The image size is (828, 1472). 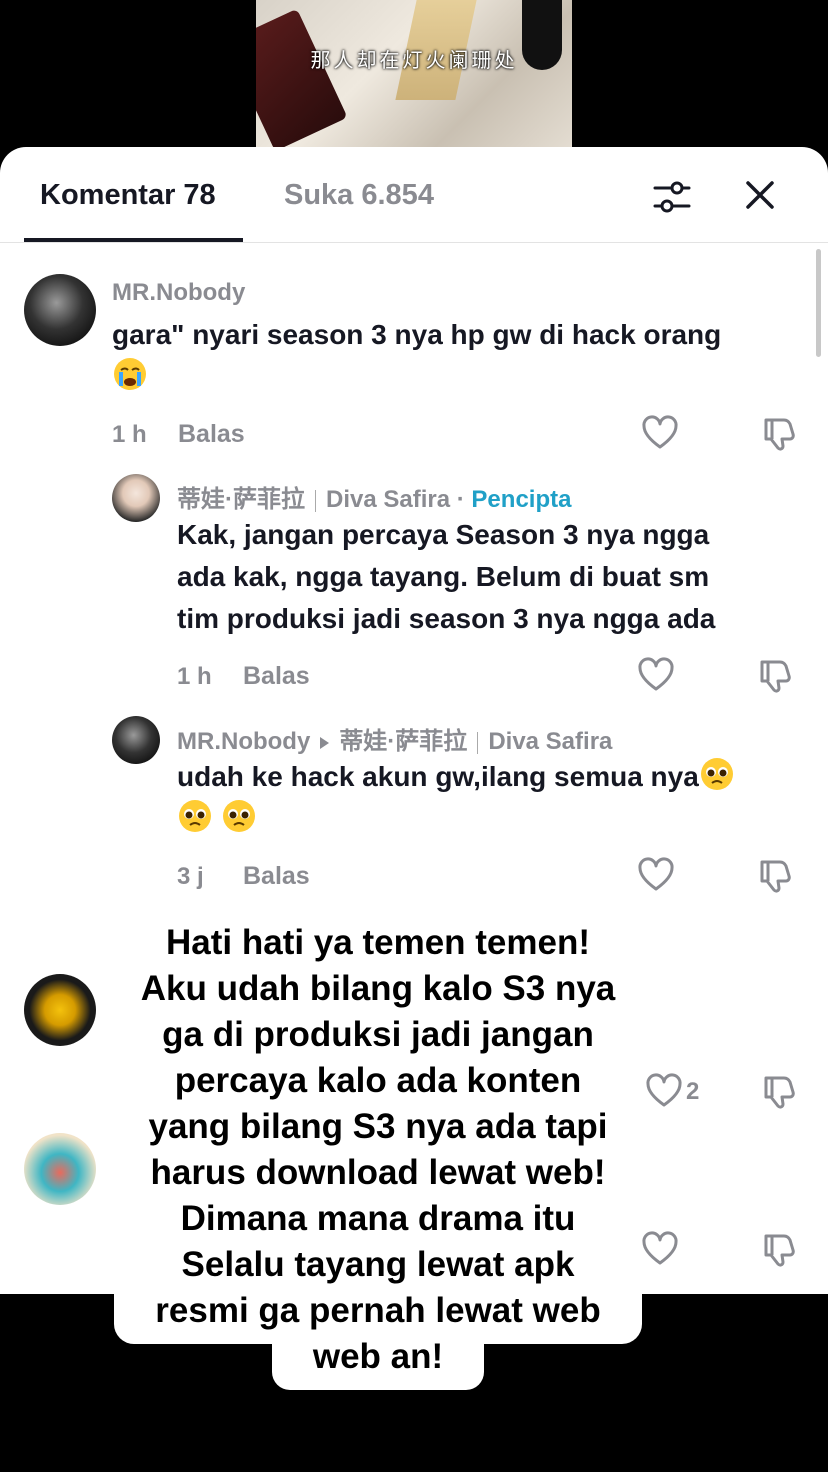 I want to click on video-subtitle: 那人却在灯火阑珊处, so click(x=414, y=60).